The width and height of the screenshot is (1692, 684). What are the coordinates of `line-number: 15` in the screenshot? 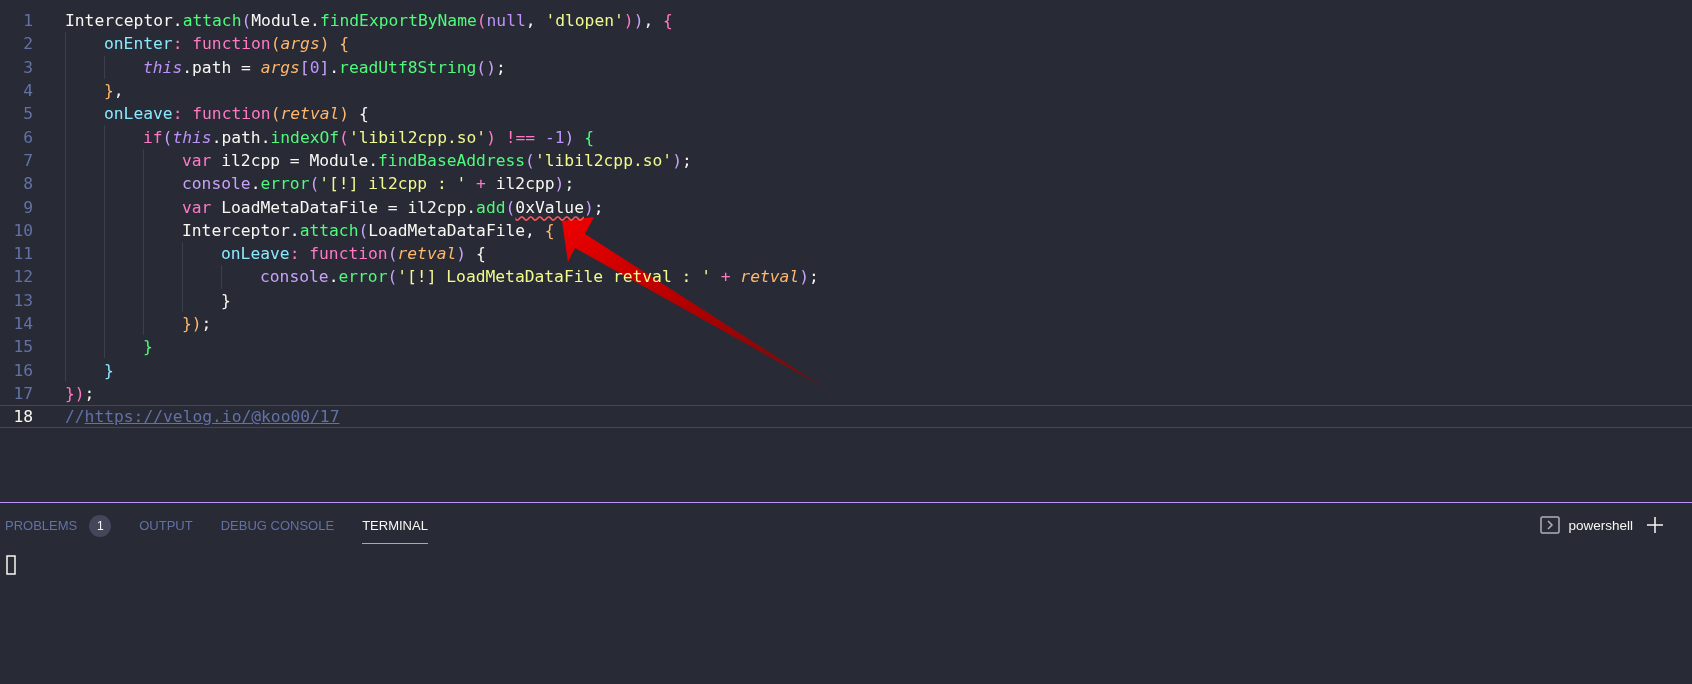 It's located at (22, 347).